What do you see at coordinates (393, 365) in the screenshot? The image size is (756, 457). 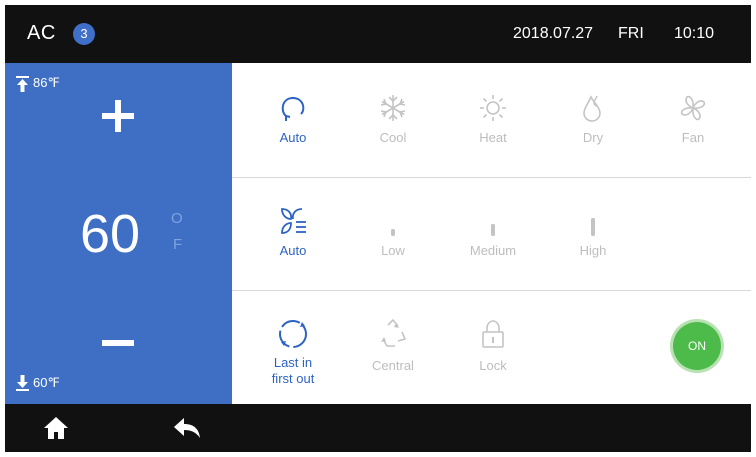 I see `control-central-label: Central` at bounding box center [393, 365].